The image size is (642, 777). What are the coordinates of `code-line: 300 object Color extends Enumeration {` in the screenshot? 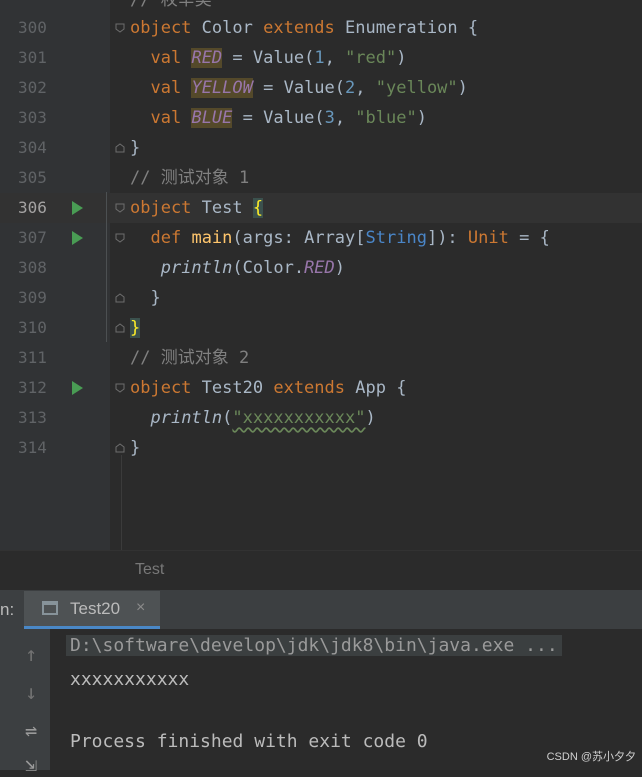 It's located at (321, 28).